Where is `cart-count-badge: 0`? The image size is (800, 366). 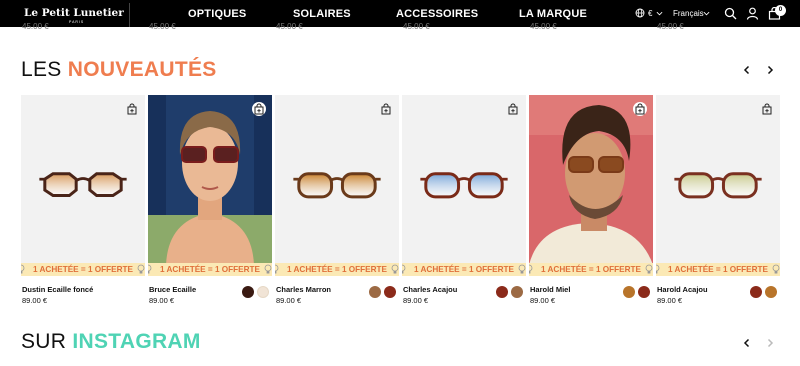 cart-count-badge: 0 is located at coordinates (780, 10).